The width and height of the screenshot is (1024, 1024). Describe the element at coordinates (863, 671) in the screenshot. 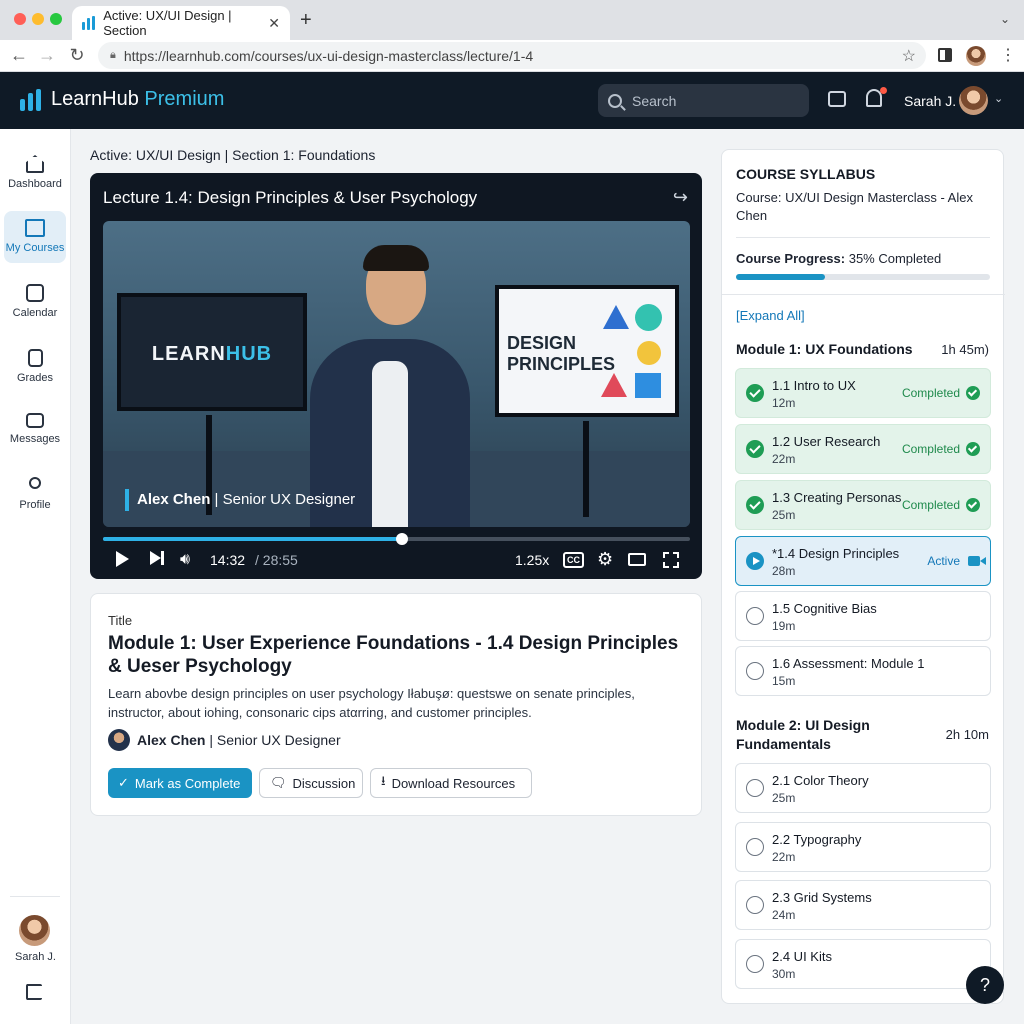

I see `lesson-item: 1.6 Assessment: Module 1 15m` at that location.